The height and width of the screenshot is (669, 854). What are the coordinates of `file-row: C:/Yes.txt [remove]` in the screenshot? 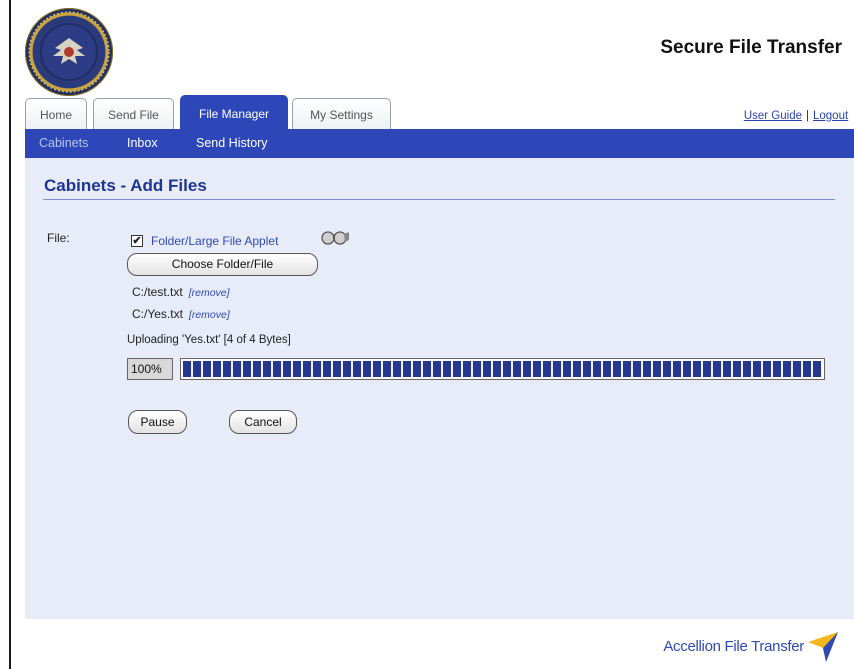 It's located at (181, 314).